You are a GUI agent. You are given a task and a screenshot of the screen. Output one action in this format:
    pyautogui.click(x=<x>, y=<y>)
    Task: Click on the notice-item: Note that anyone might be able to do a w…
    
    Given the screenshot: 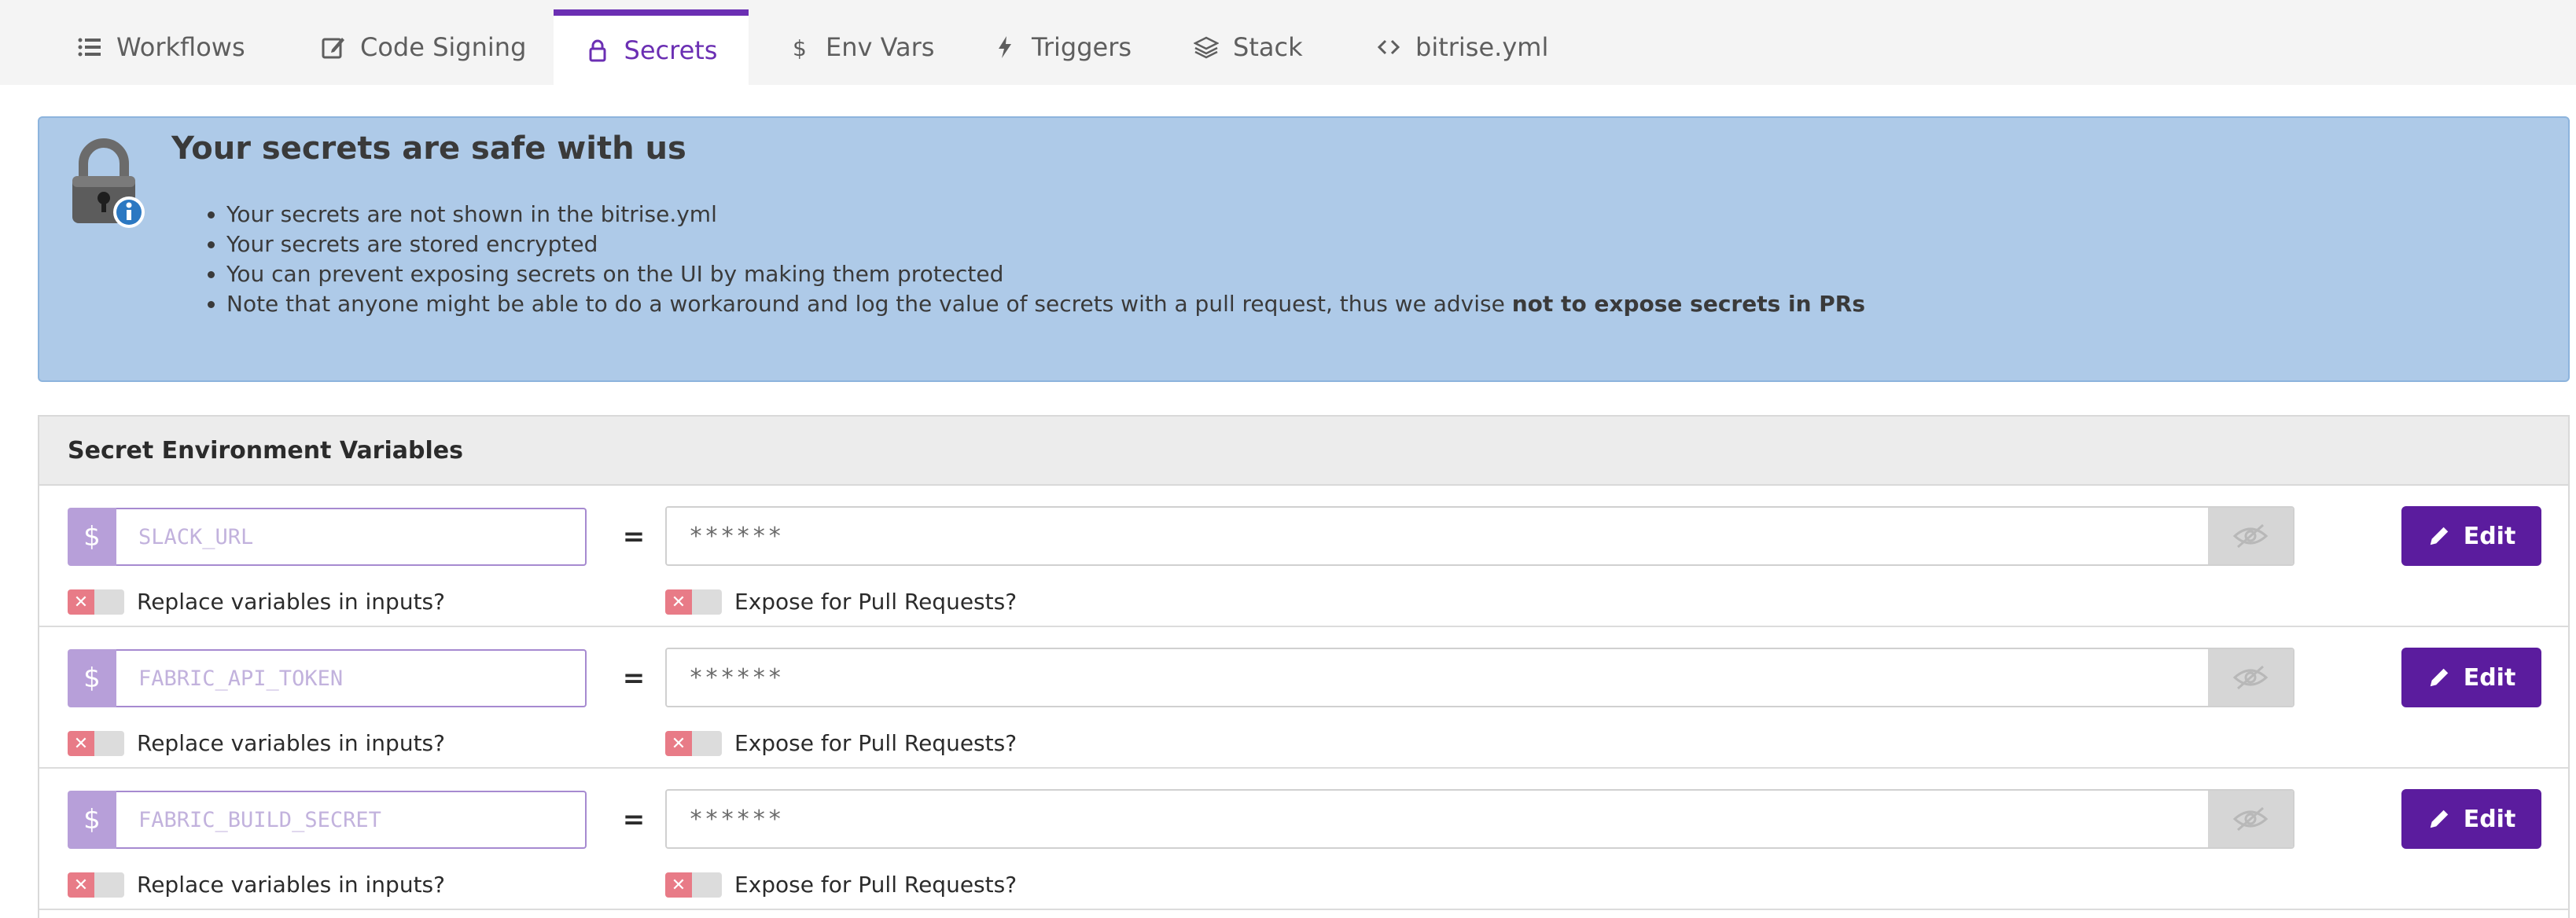 What is the action you would take?
    pyautogui.click(x=1045, y=304)
    